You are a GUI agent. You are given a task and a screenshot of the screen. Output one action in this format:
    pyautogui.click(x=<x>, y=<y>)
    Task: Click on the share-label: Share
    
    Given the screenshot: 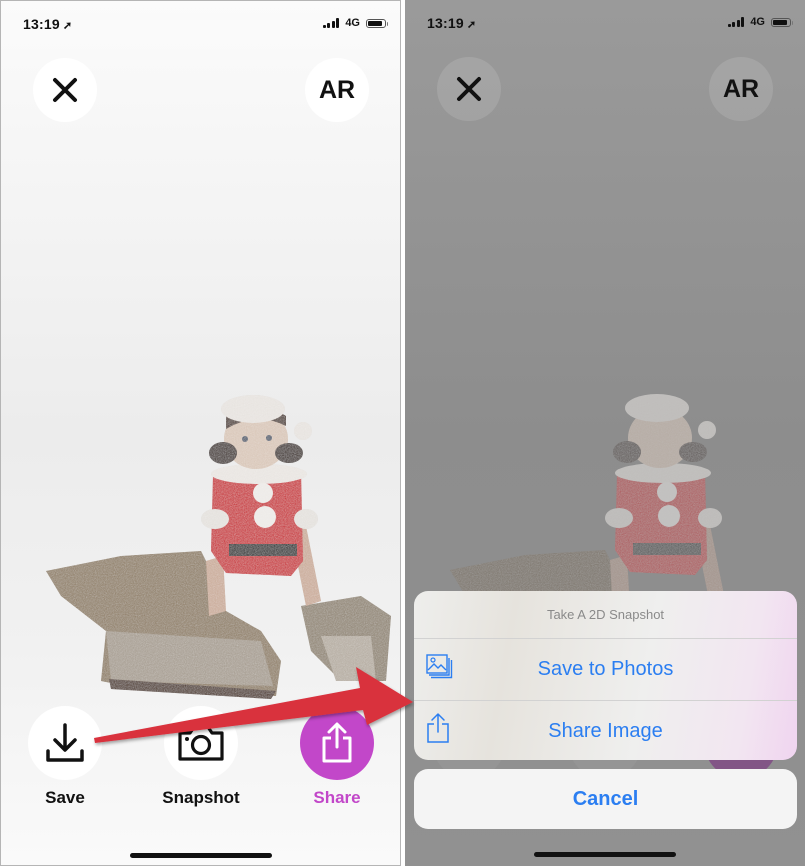 What is the action you would take?
    pyautogui.click(x=337, y=797)
    